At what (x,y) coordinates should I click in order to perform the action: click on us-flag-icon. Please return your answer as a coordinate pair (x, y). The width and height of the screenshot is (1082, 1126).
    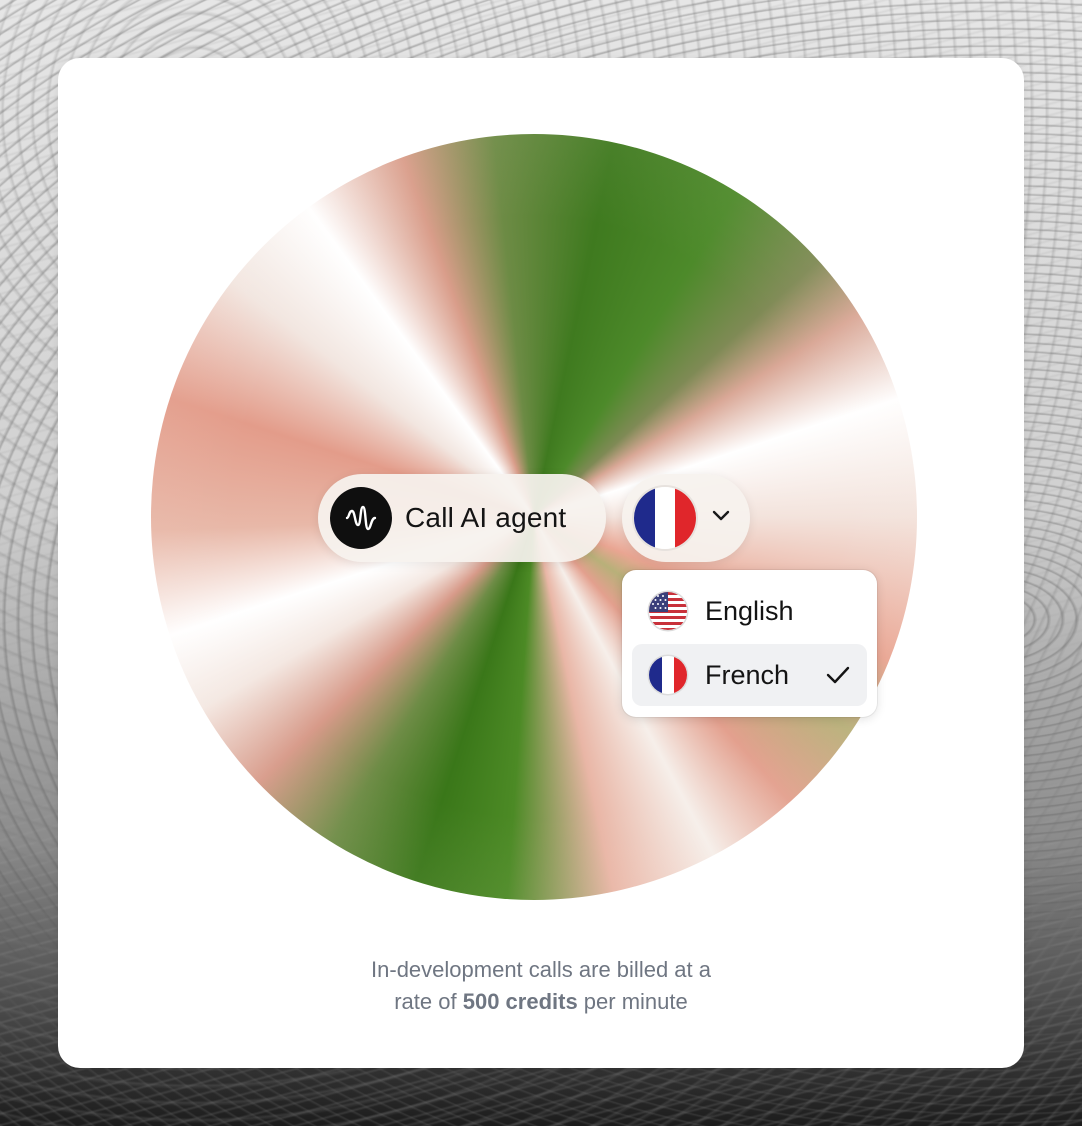
    Looking at the image, I should click on (668, 611).